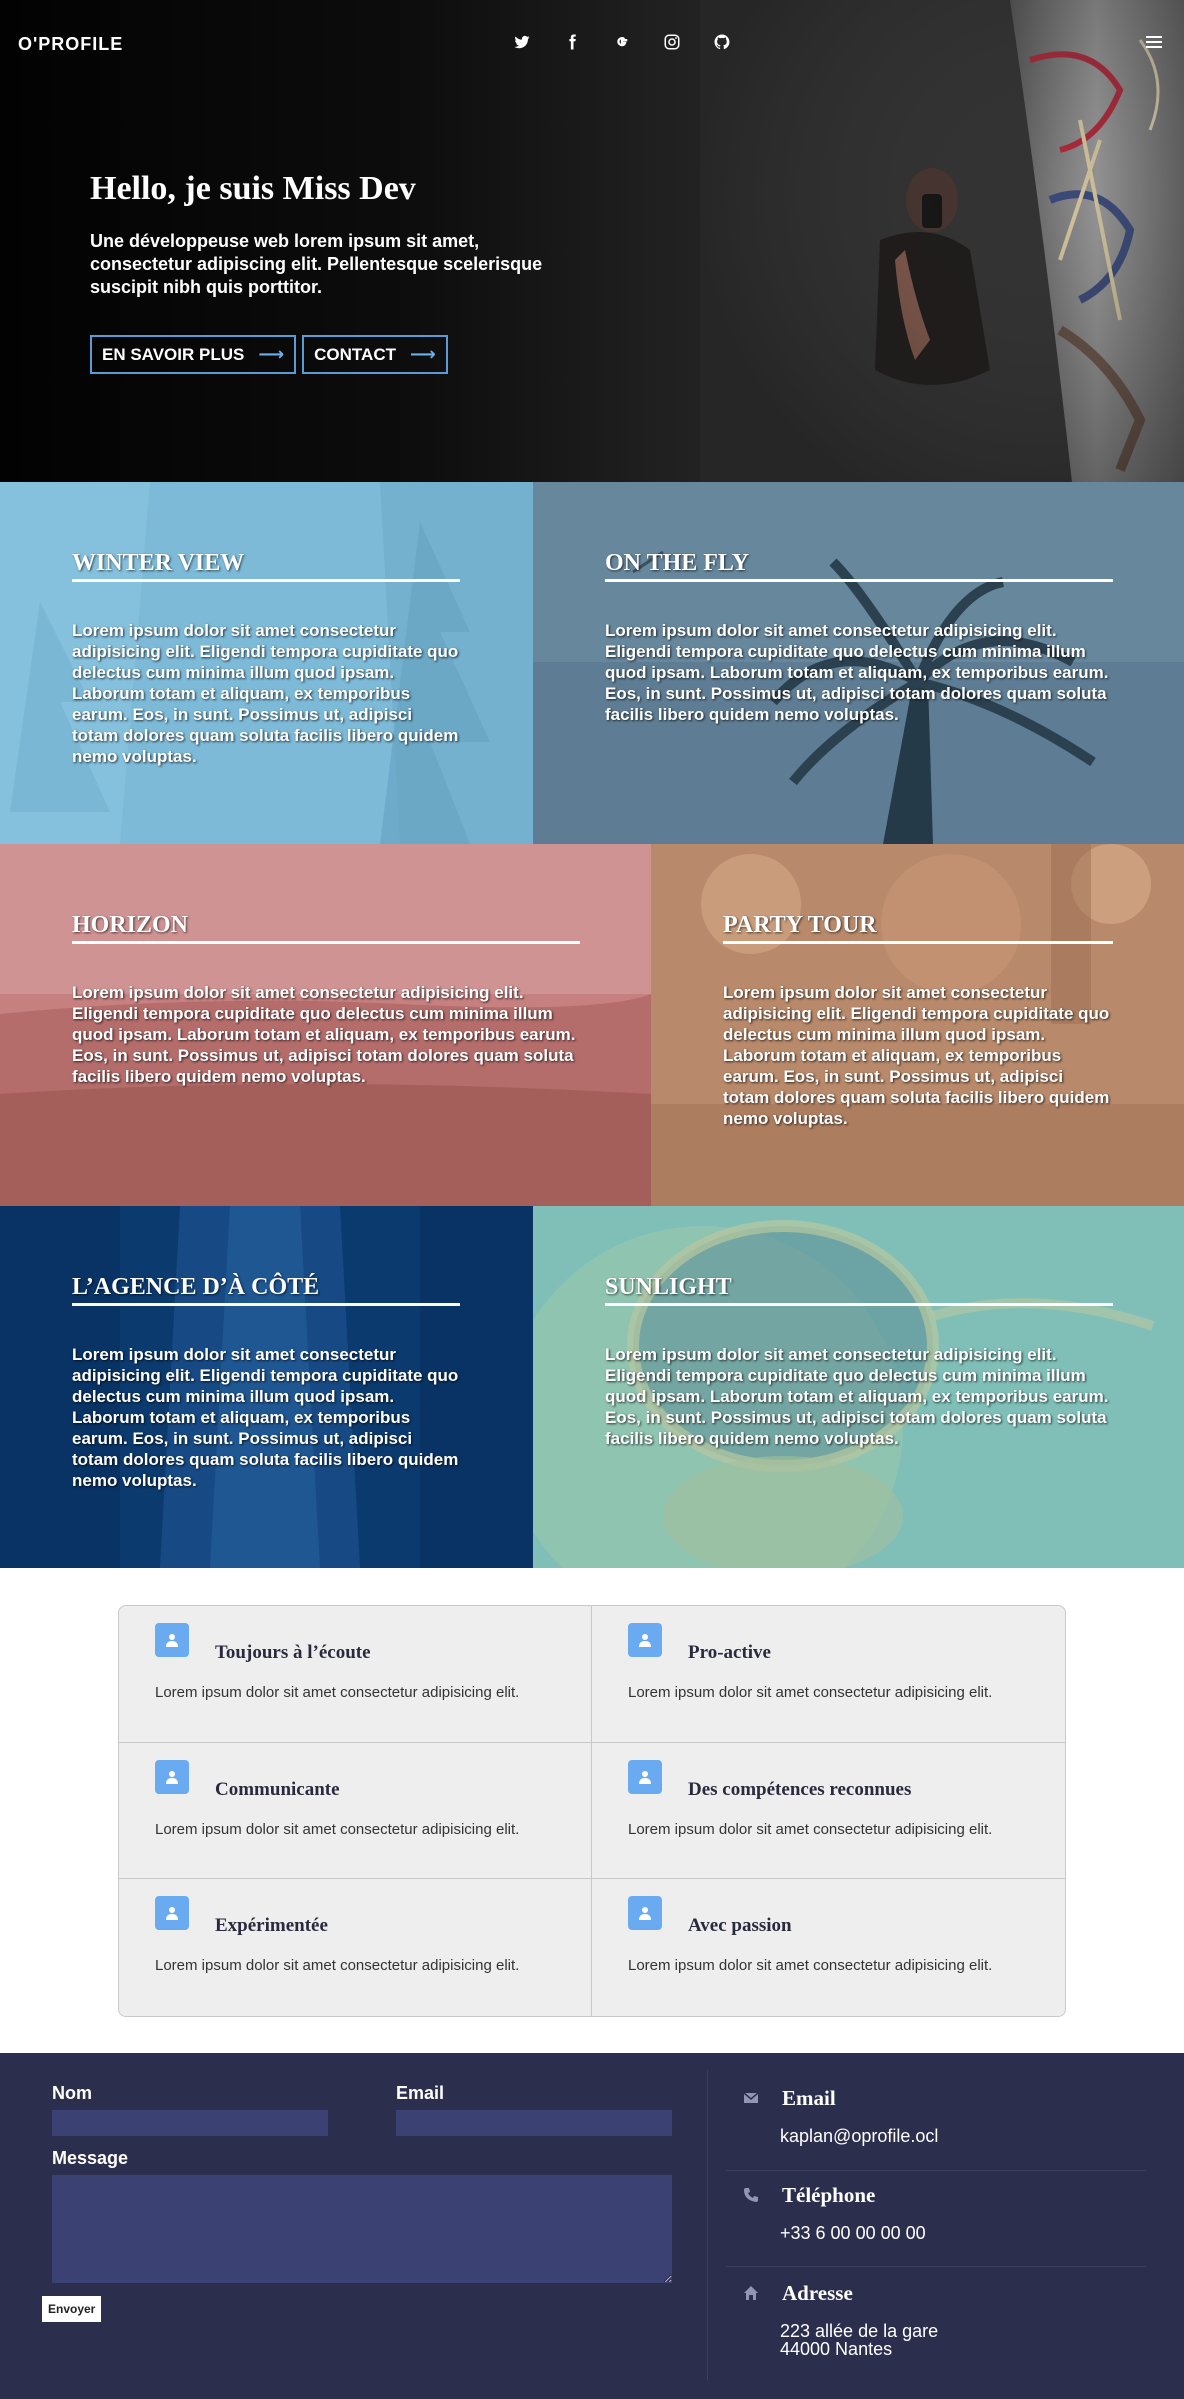 This screenshot has height=2399, width=1184. Describe the element at coordinates (355, 354) in the screenshot. I see `contact-label: CONTACT` at that location.